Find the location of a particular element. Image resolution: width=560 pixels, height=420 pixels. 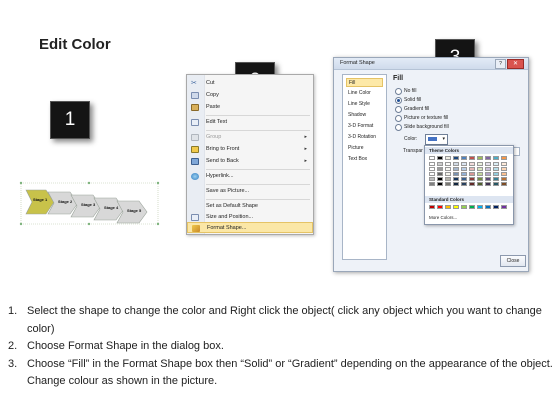

category-fill: Fill is located at coordinates (364, 82).